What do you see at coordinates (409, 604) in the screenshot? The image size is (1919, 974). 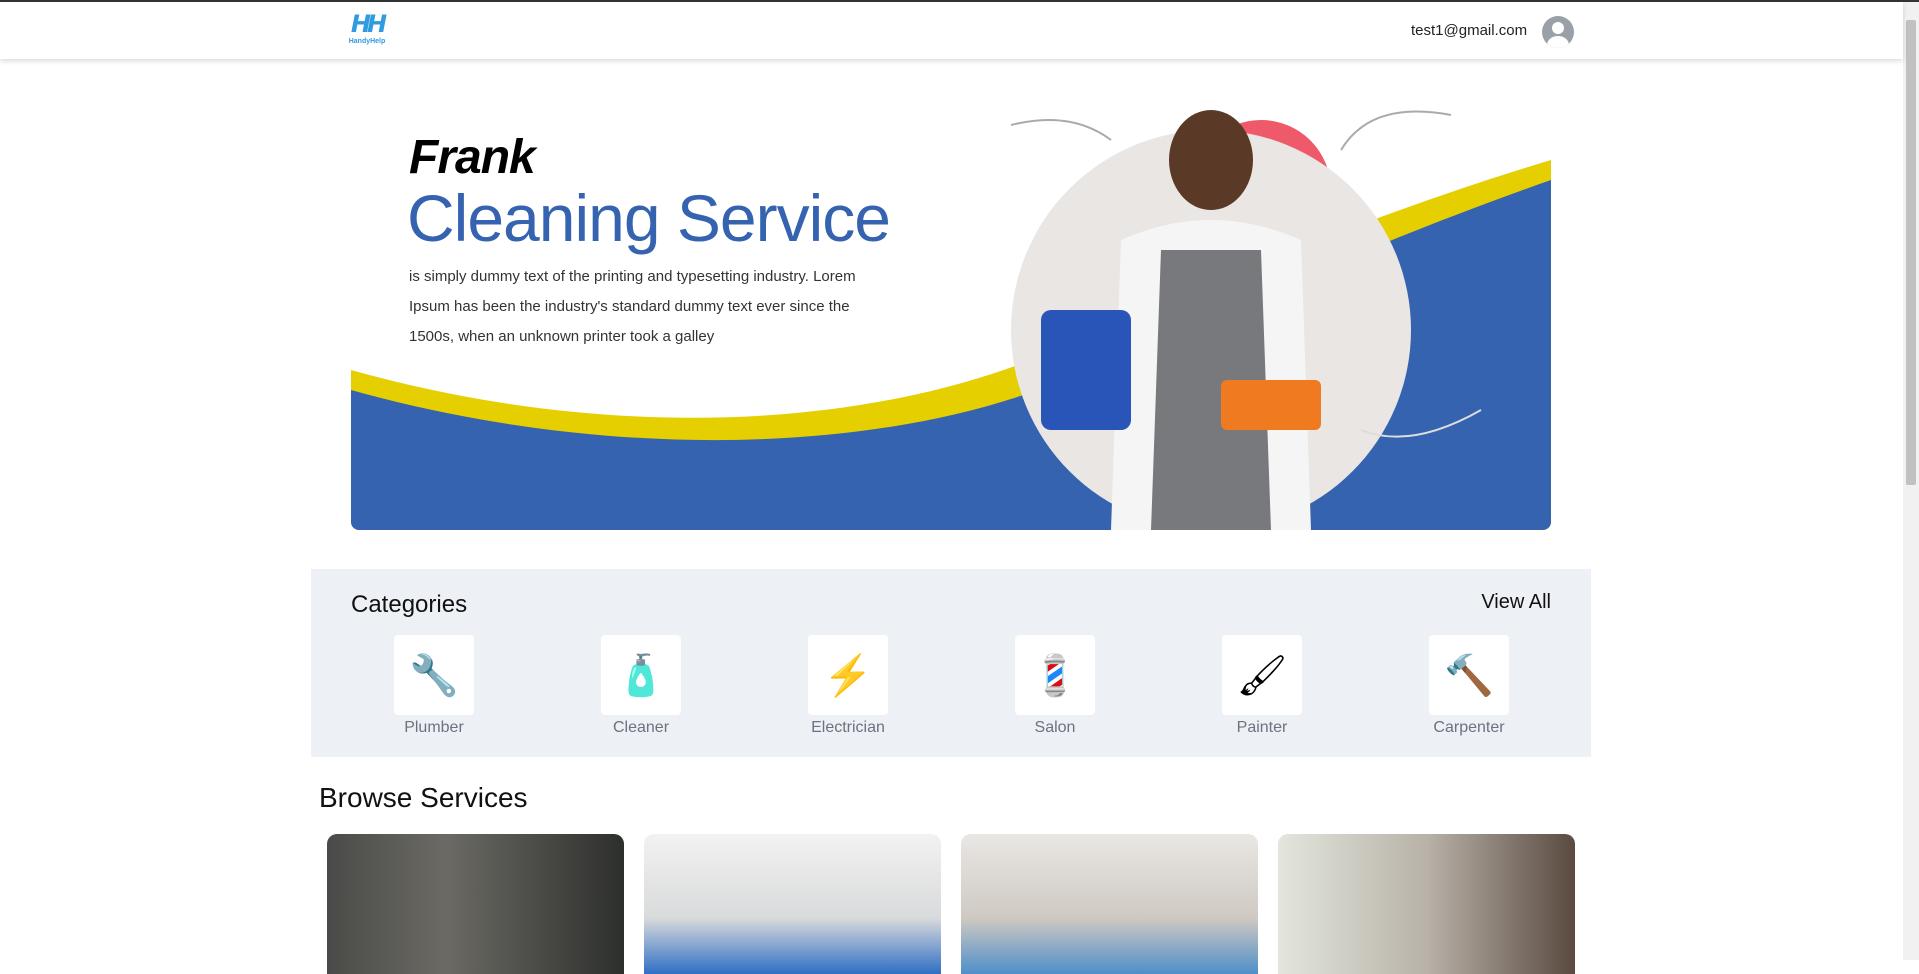 I see `categories-title: Categories` at bounding box center [409, 604].